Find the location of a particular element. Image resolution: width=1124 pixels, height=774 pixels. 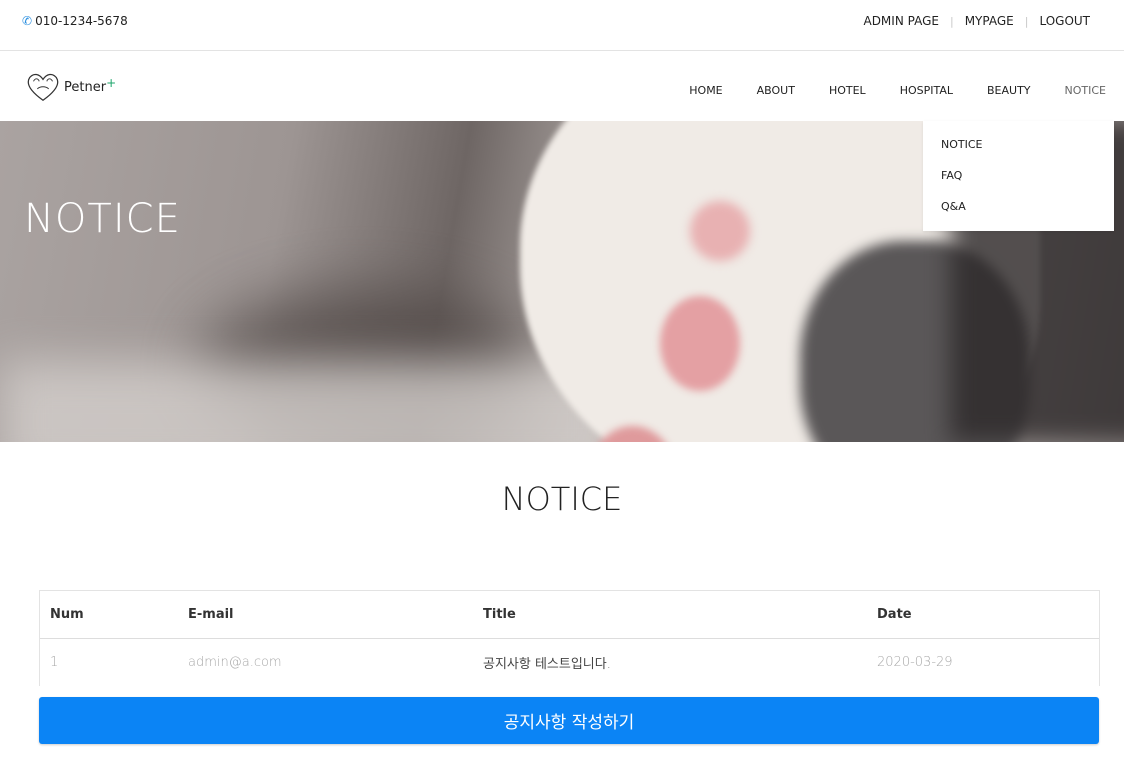

brand-plus: + is located at coordinates (111, 83).